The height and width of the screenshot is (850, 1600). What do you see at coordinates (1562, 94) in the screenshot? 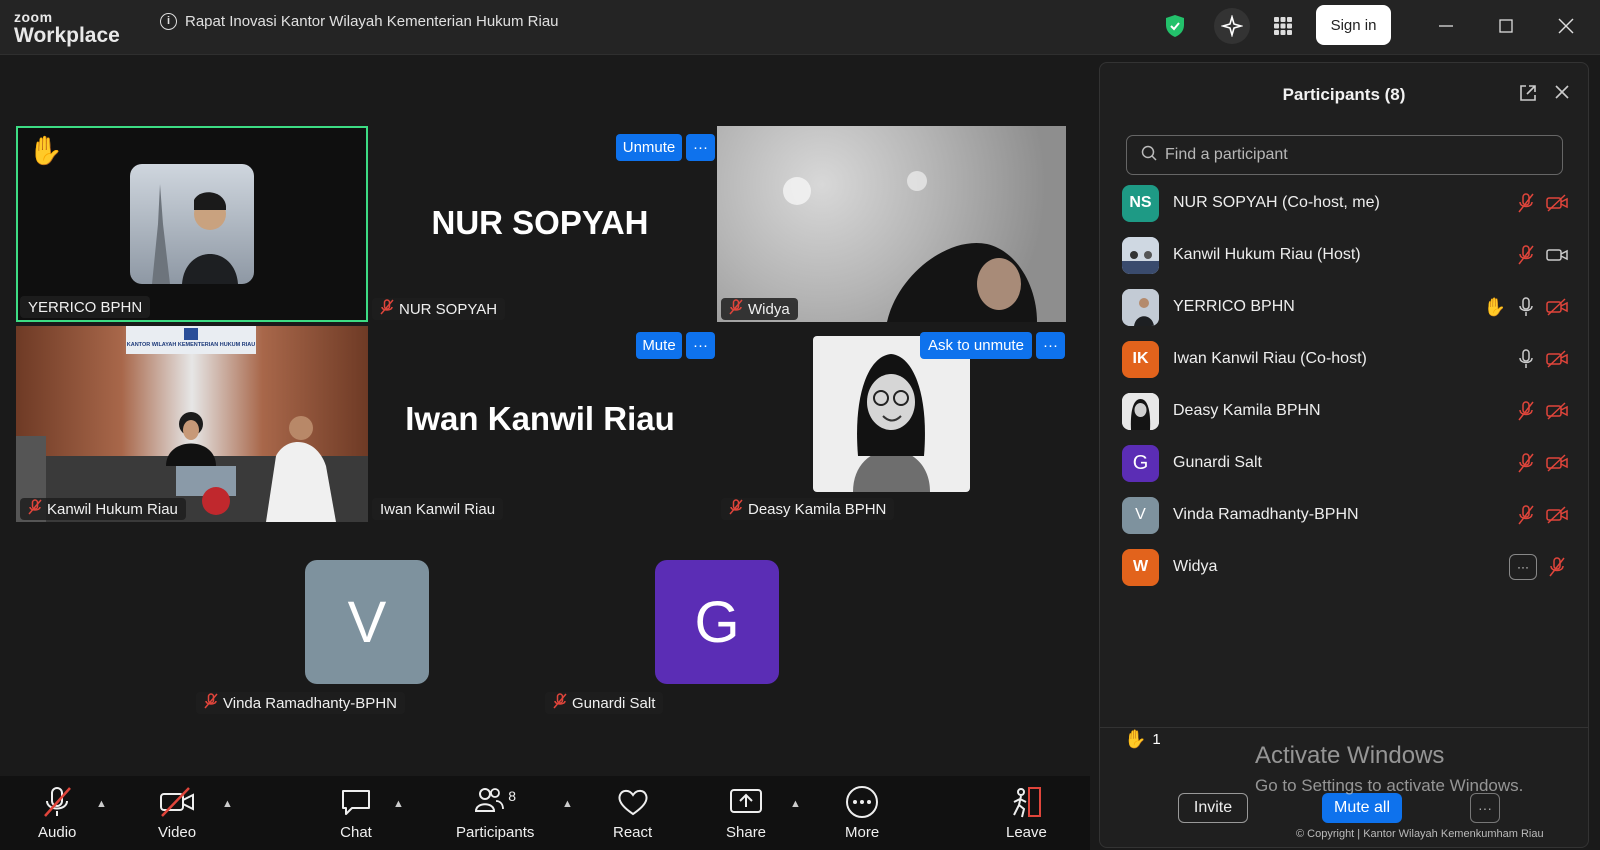
I see `close-panel-icon` at bounding box center [1562, 94].